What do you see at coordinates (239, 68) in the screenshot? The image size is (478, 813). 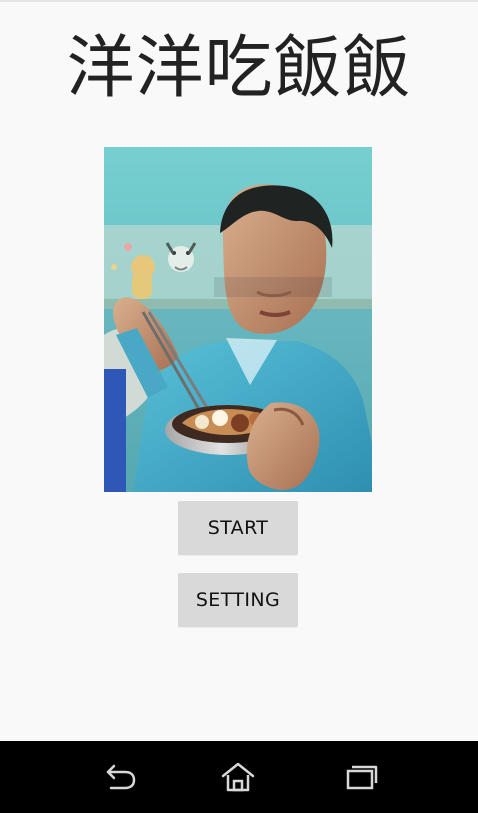 I see `page-title: 洋洋吃飯飯` at bounding box center [239, 68].